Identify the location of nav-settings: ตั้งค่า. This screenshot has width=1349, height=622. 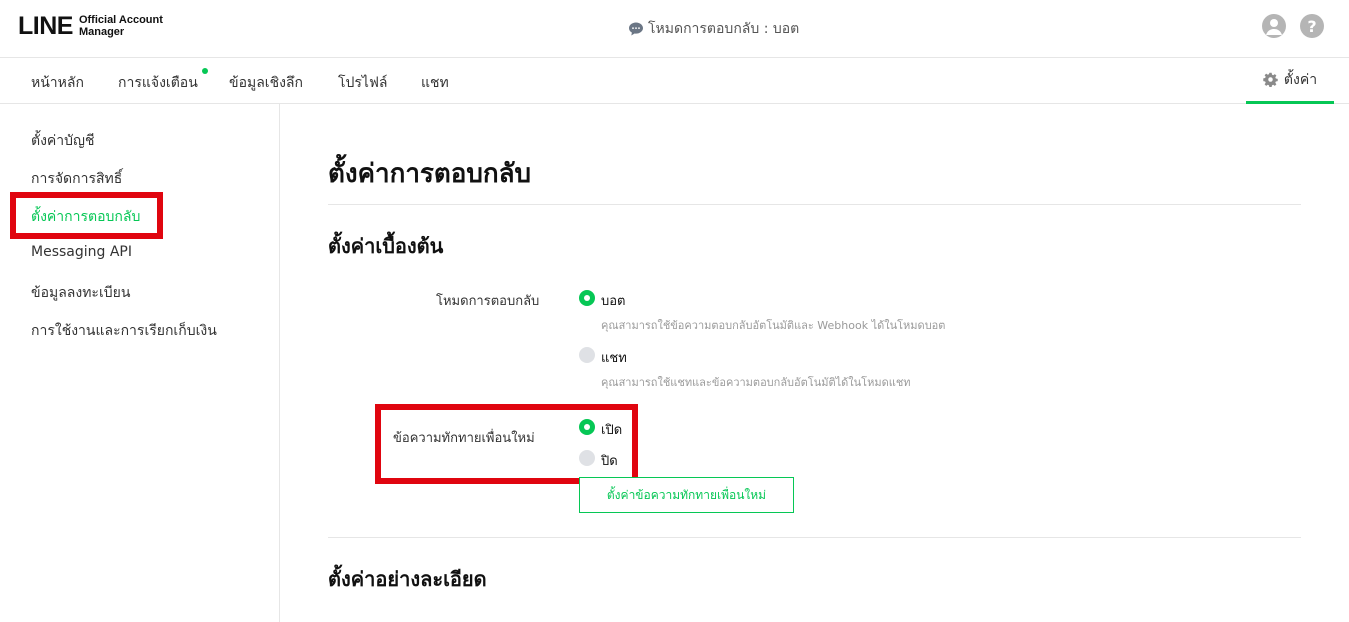
(1290, 81).